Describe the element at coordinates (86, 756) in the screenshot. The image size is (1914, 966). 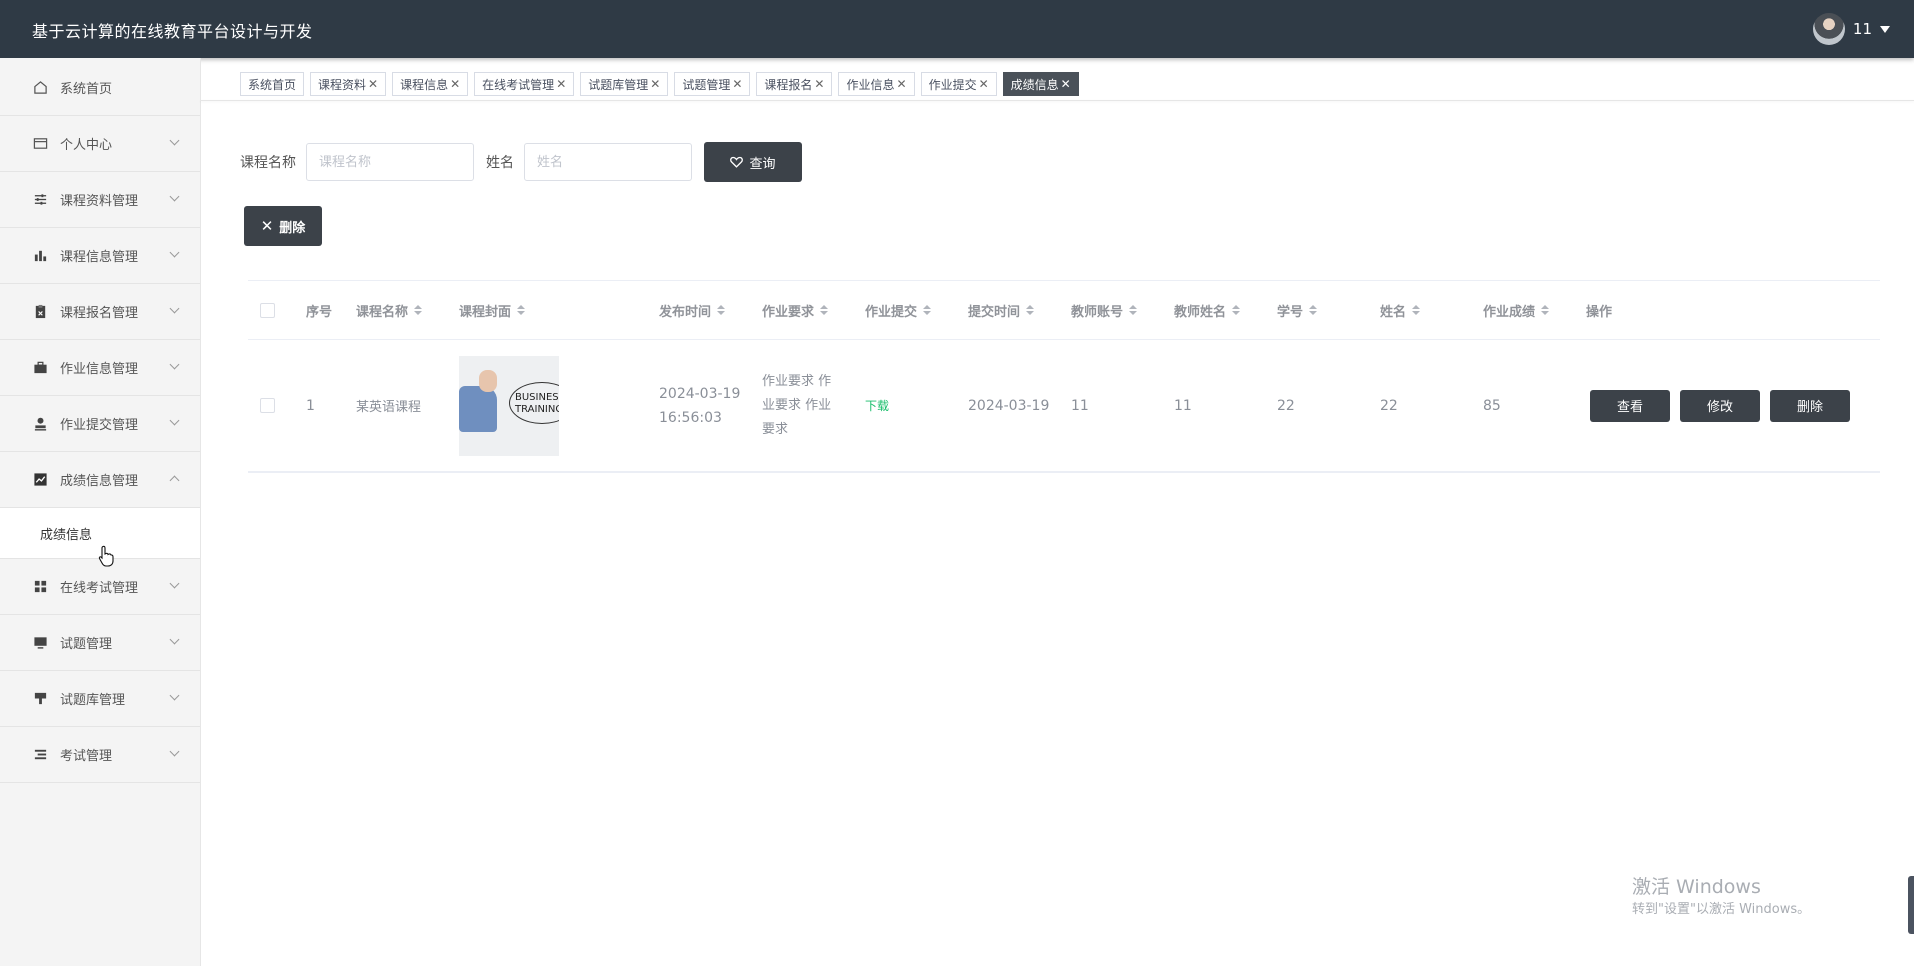
I see `sidebar-item-label: 考试管理` at that location.